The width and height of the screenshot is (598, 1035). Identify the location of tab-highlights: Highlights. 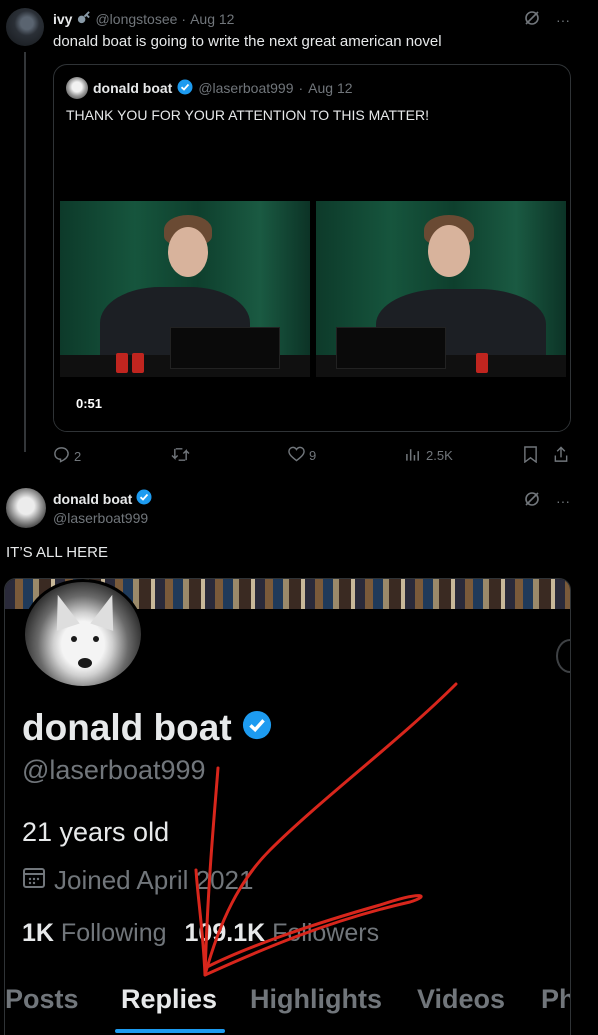
(316, 999).